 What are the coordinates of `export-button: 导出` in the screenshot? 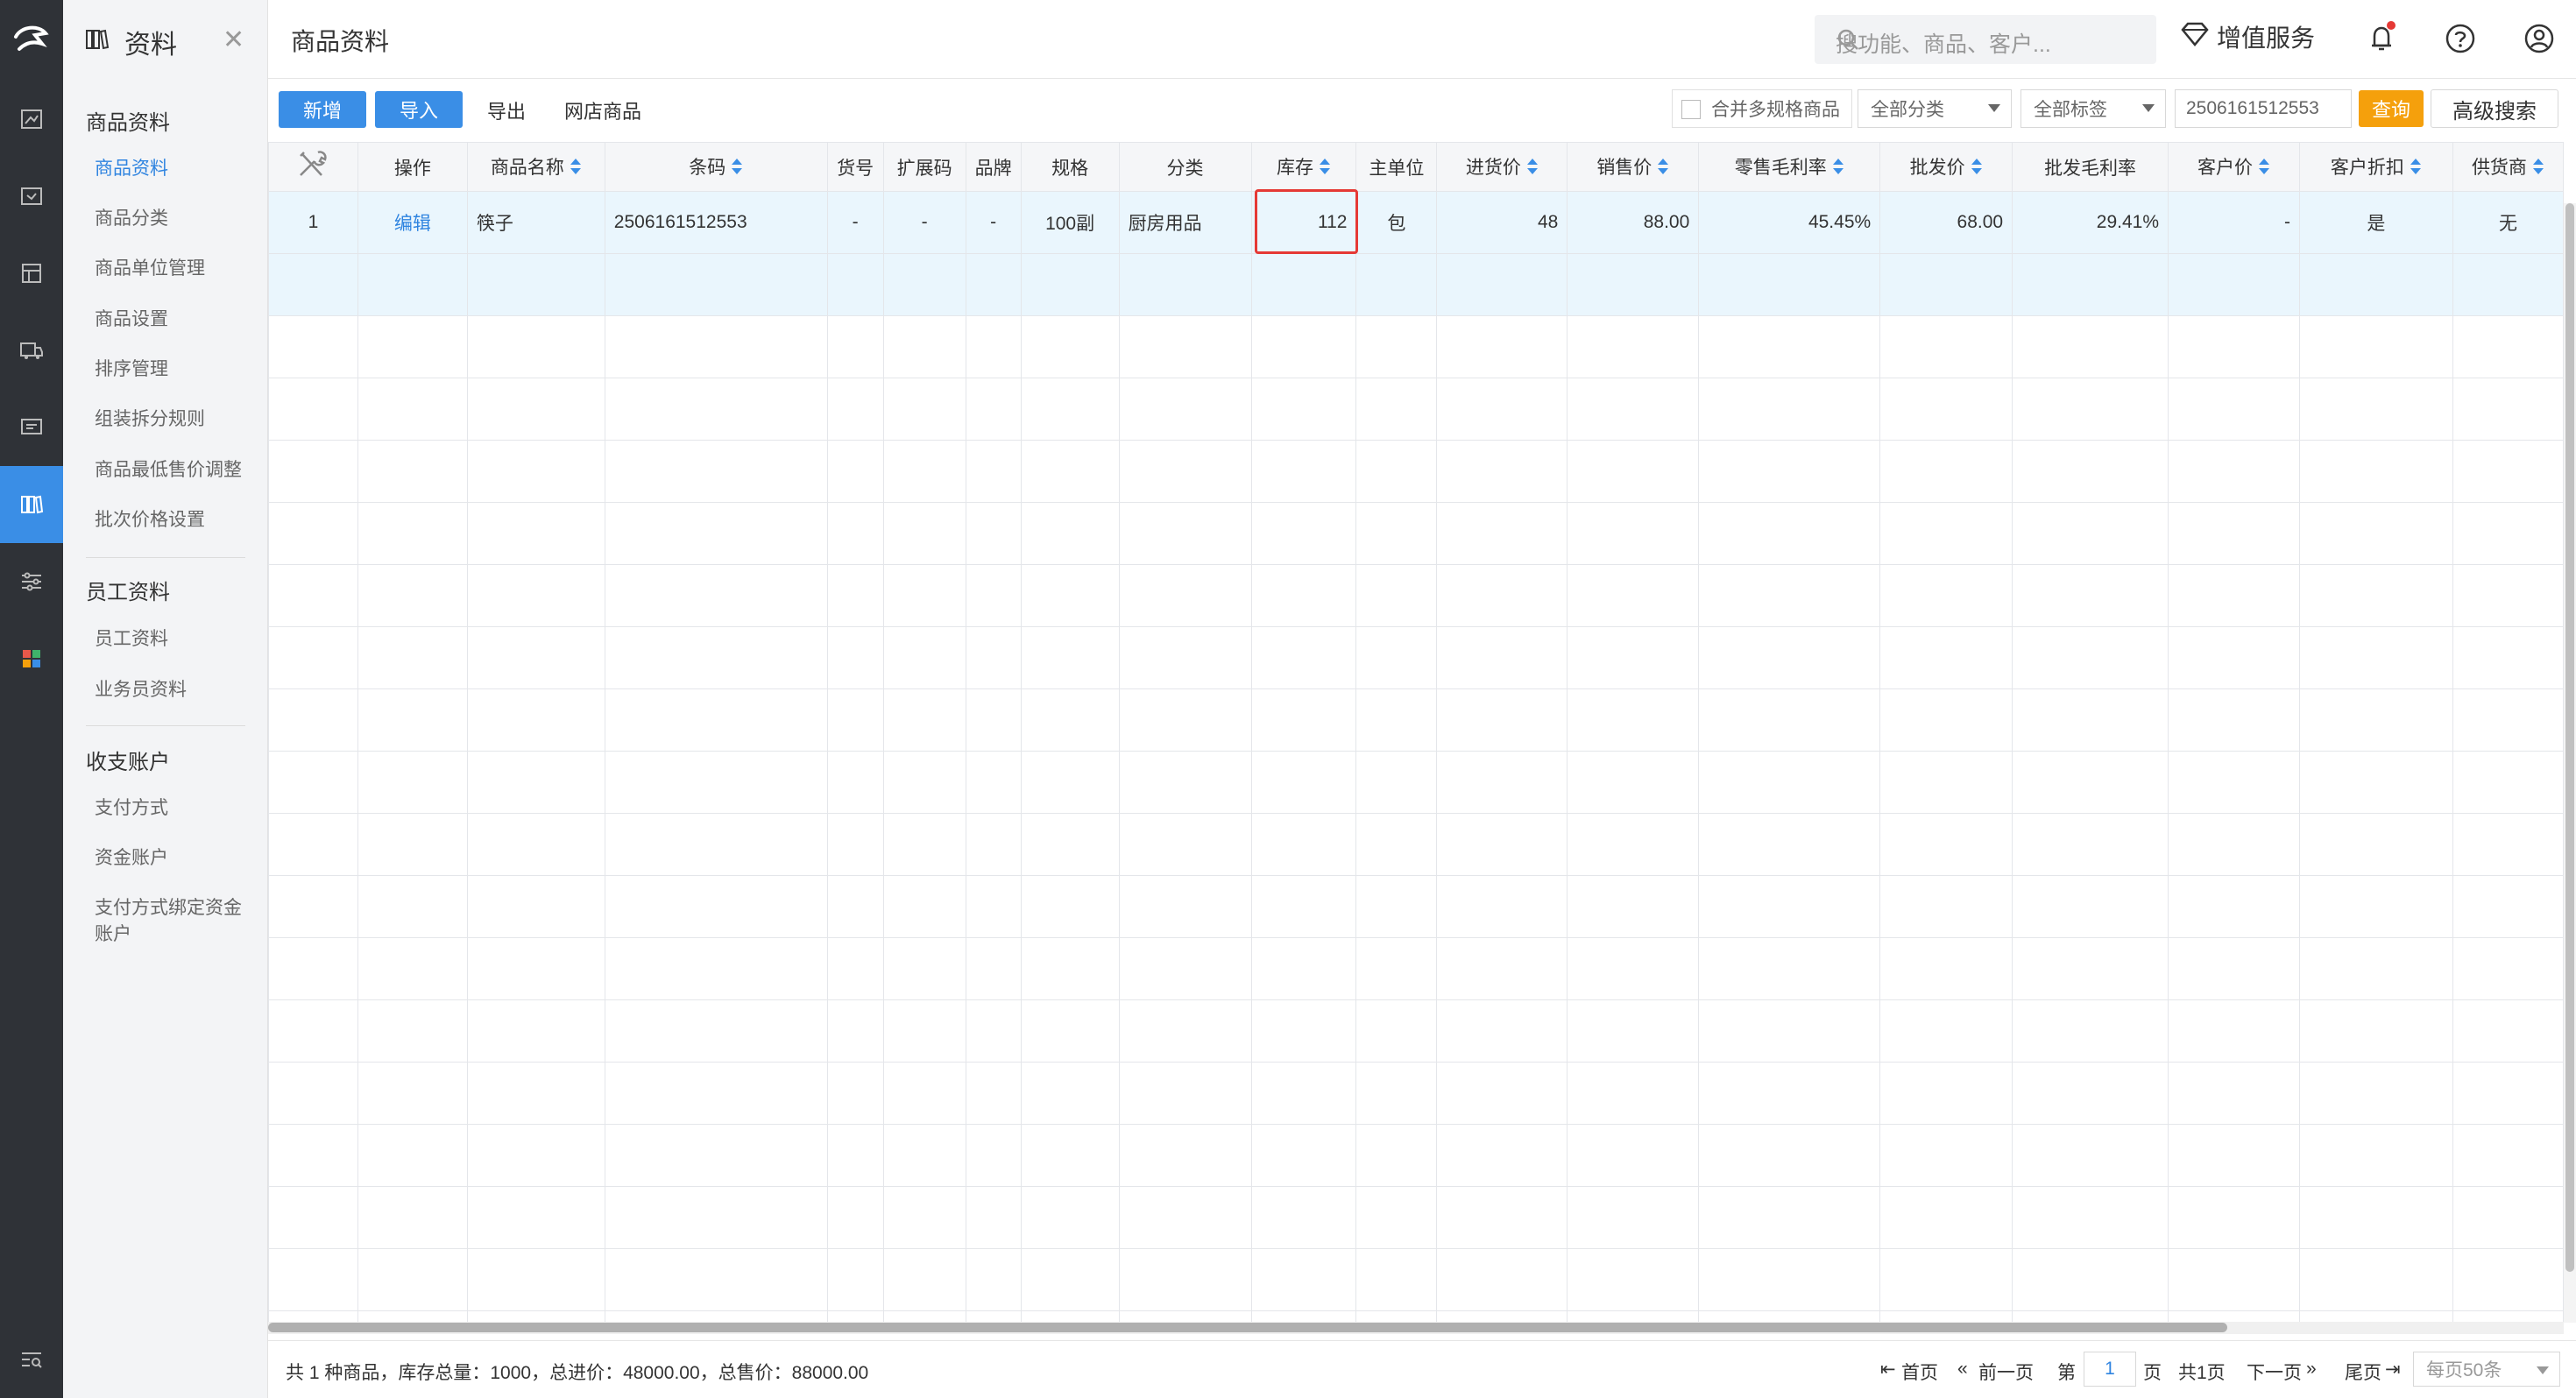 It's located at (506, 110).